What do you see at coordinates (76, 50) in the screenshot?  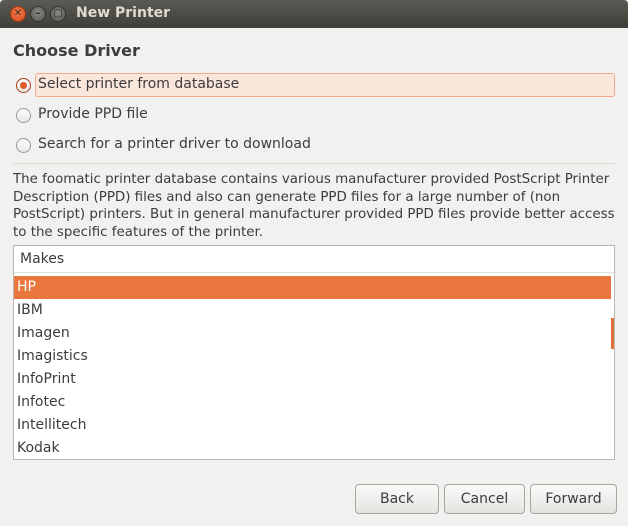 I see `page-title: Choose Driver` at bounding box center [76, 50].